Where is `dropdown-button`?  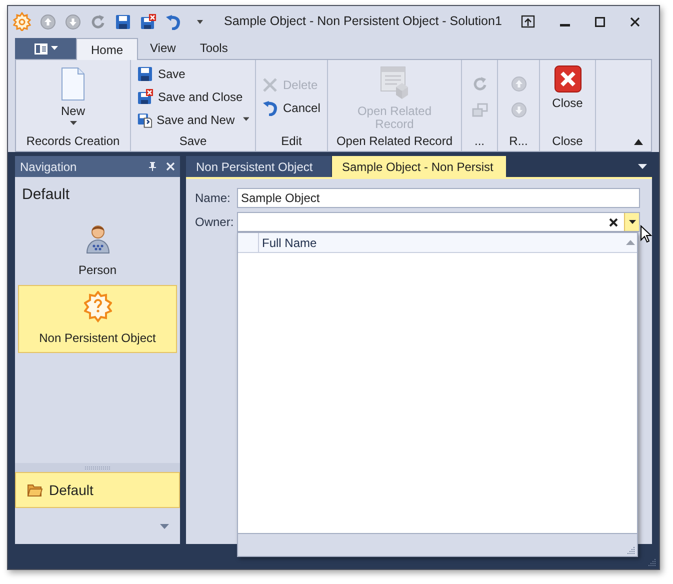
dropdown-button is located at coordinates (631, 222).